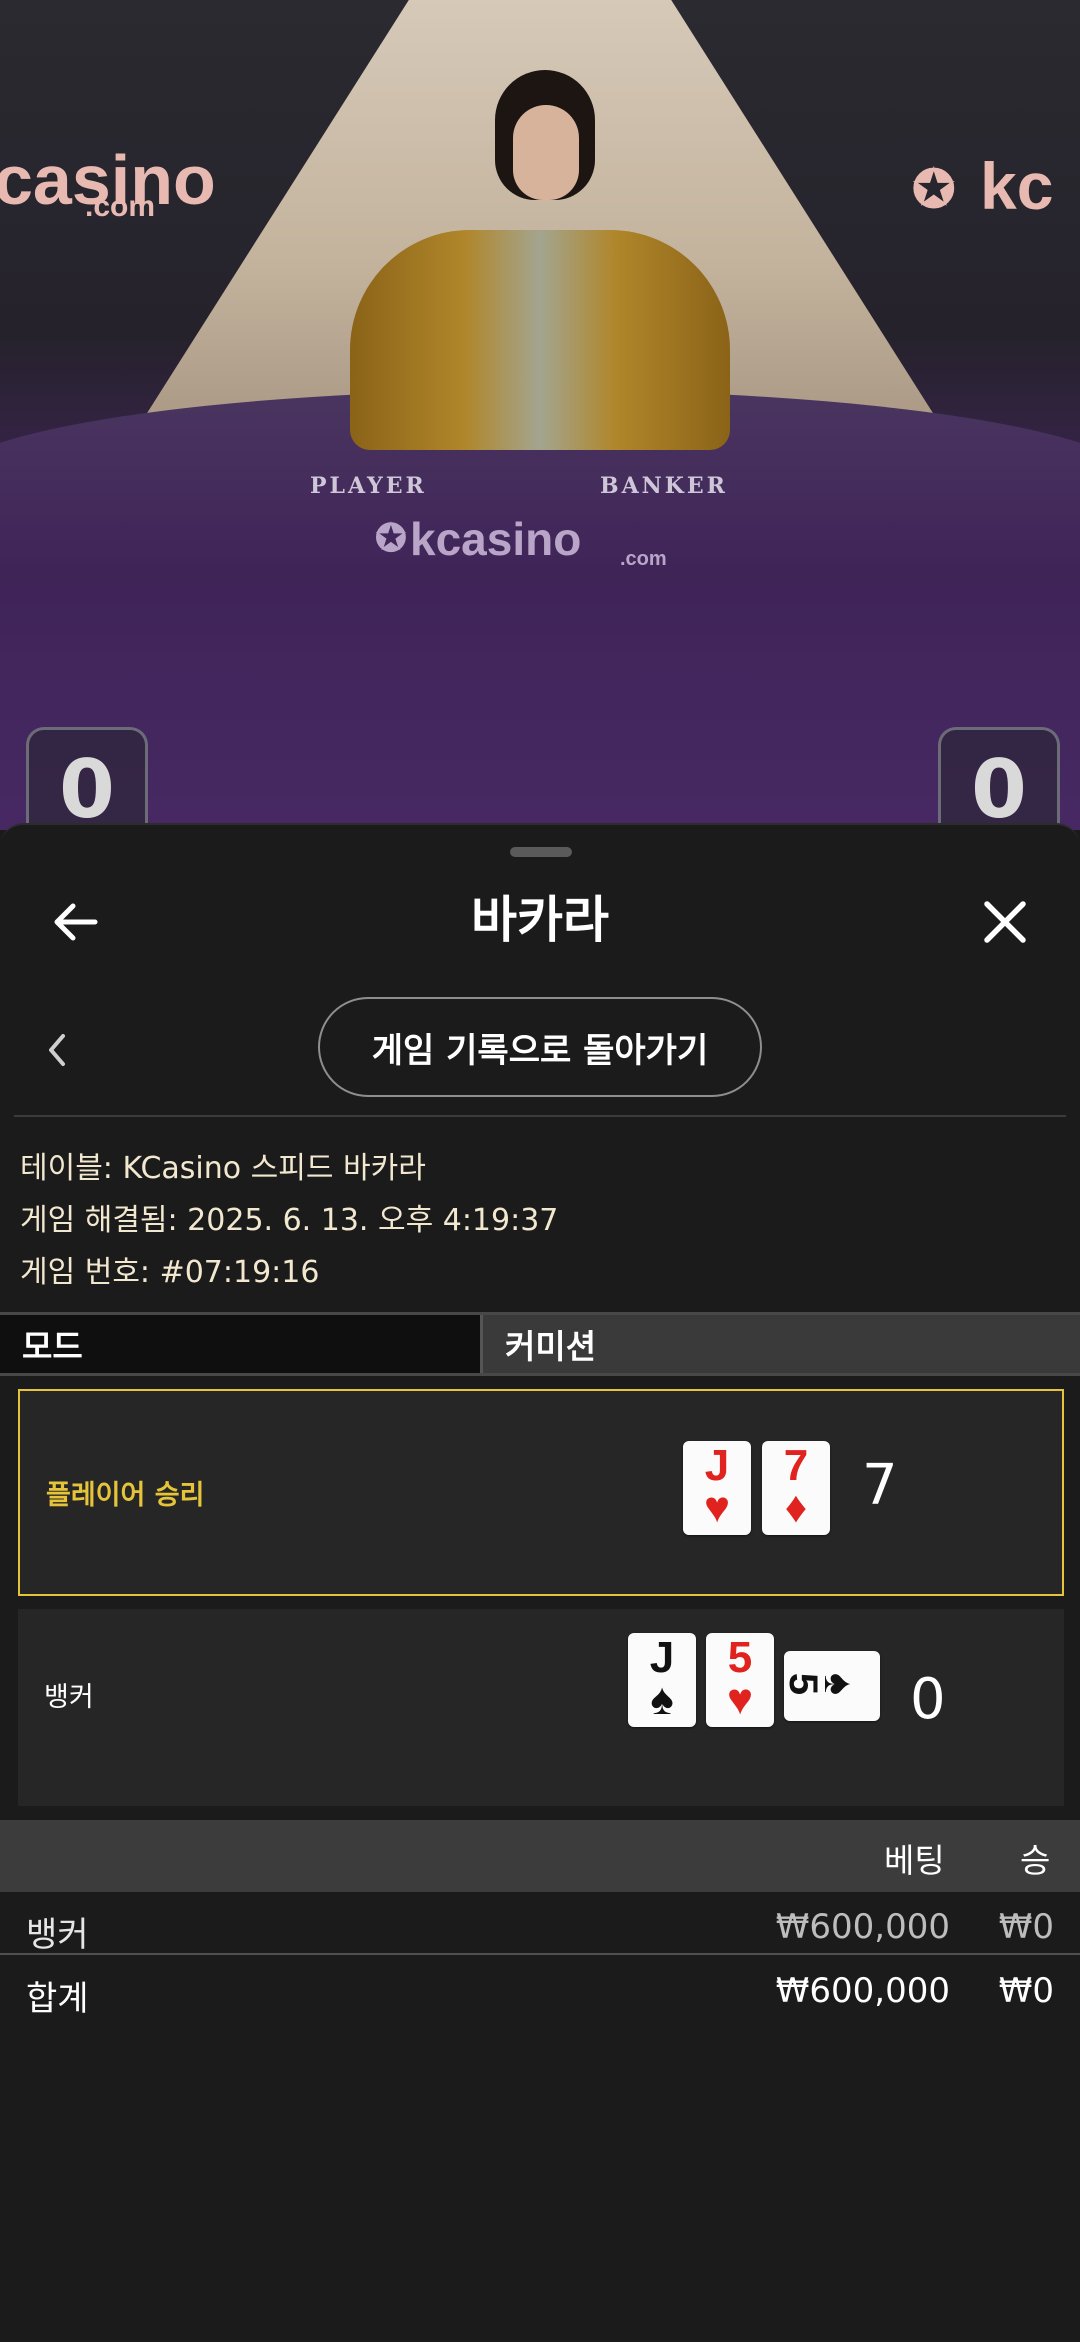 The height and width of the screenshot is (2342, 1080). I want to click on bet-name: 뱅커, so click(57, 1935).